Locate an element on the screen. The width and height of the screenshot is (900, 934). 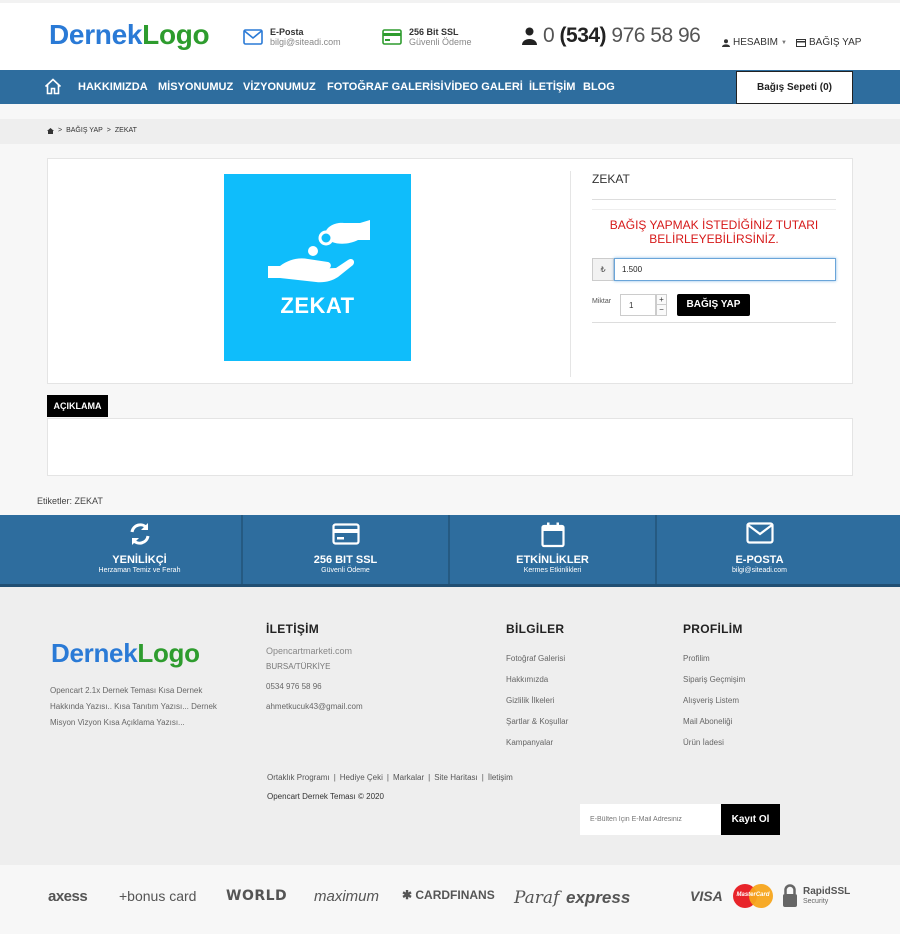
feature-innovative: YENİLİKÇİ Herzaman Temiz ve Ferah is located at coordinates (139, 549).